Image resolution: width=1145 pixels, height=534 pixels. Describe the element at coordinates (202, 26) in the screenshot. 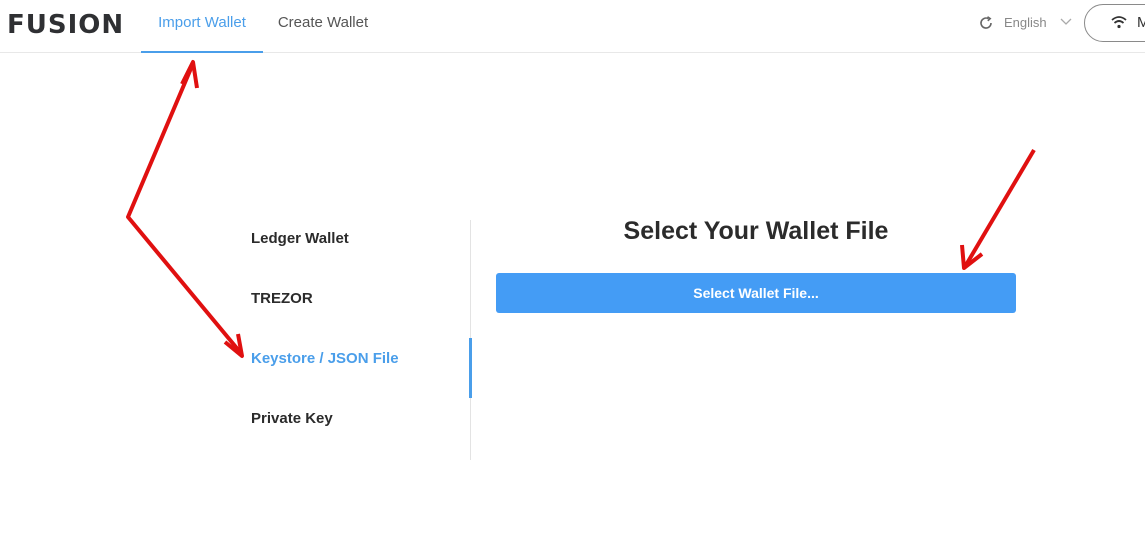

I see `tab-import-wallet: Import Wallet` at that location.